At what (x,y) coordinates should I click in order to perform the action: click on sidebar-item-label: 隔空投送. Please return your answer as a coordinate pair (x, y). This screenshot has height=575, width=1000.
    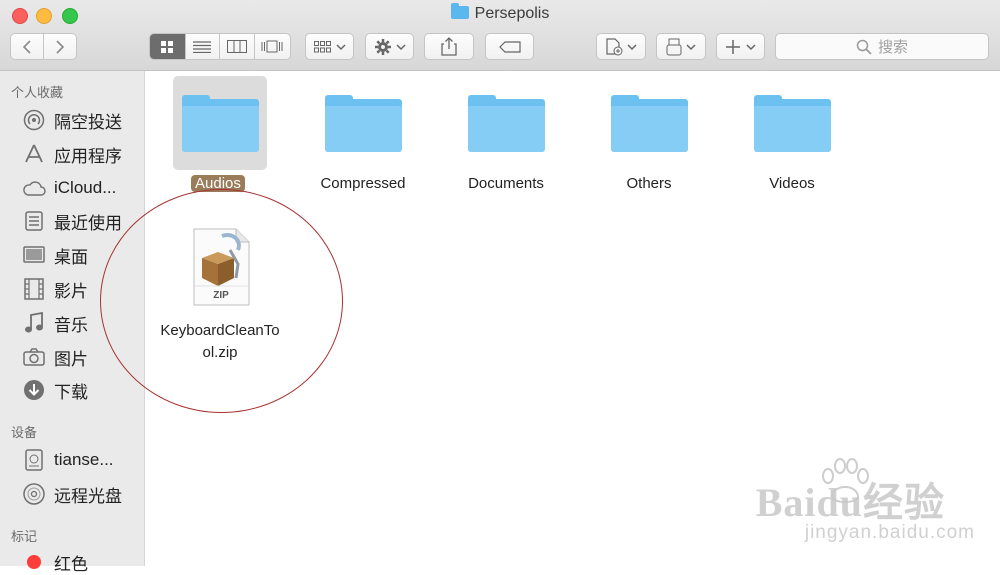
    Looking at the image, I should click on (88, 122).